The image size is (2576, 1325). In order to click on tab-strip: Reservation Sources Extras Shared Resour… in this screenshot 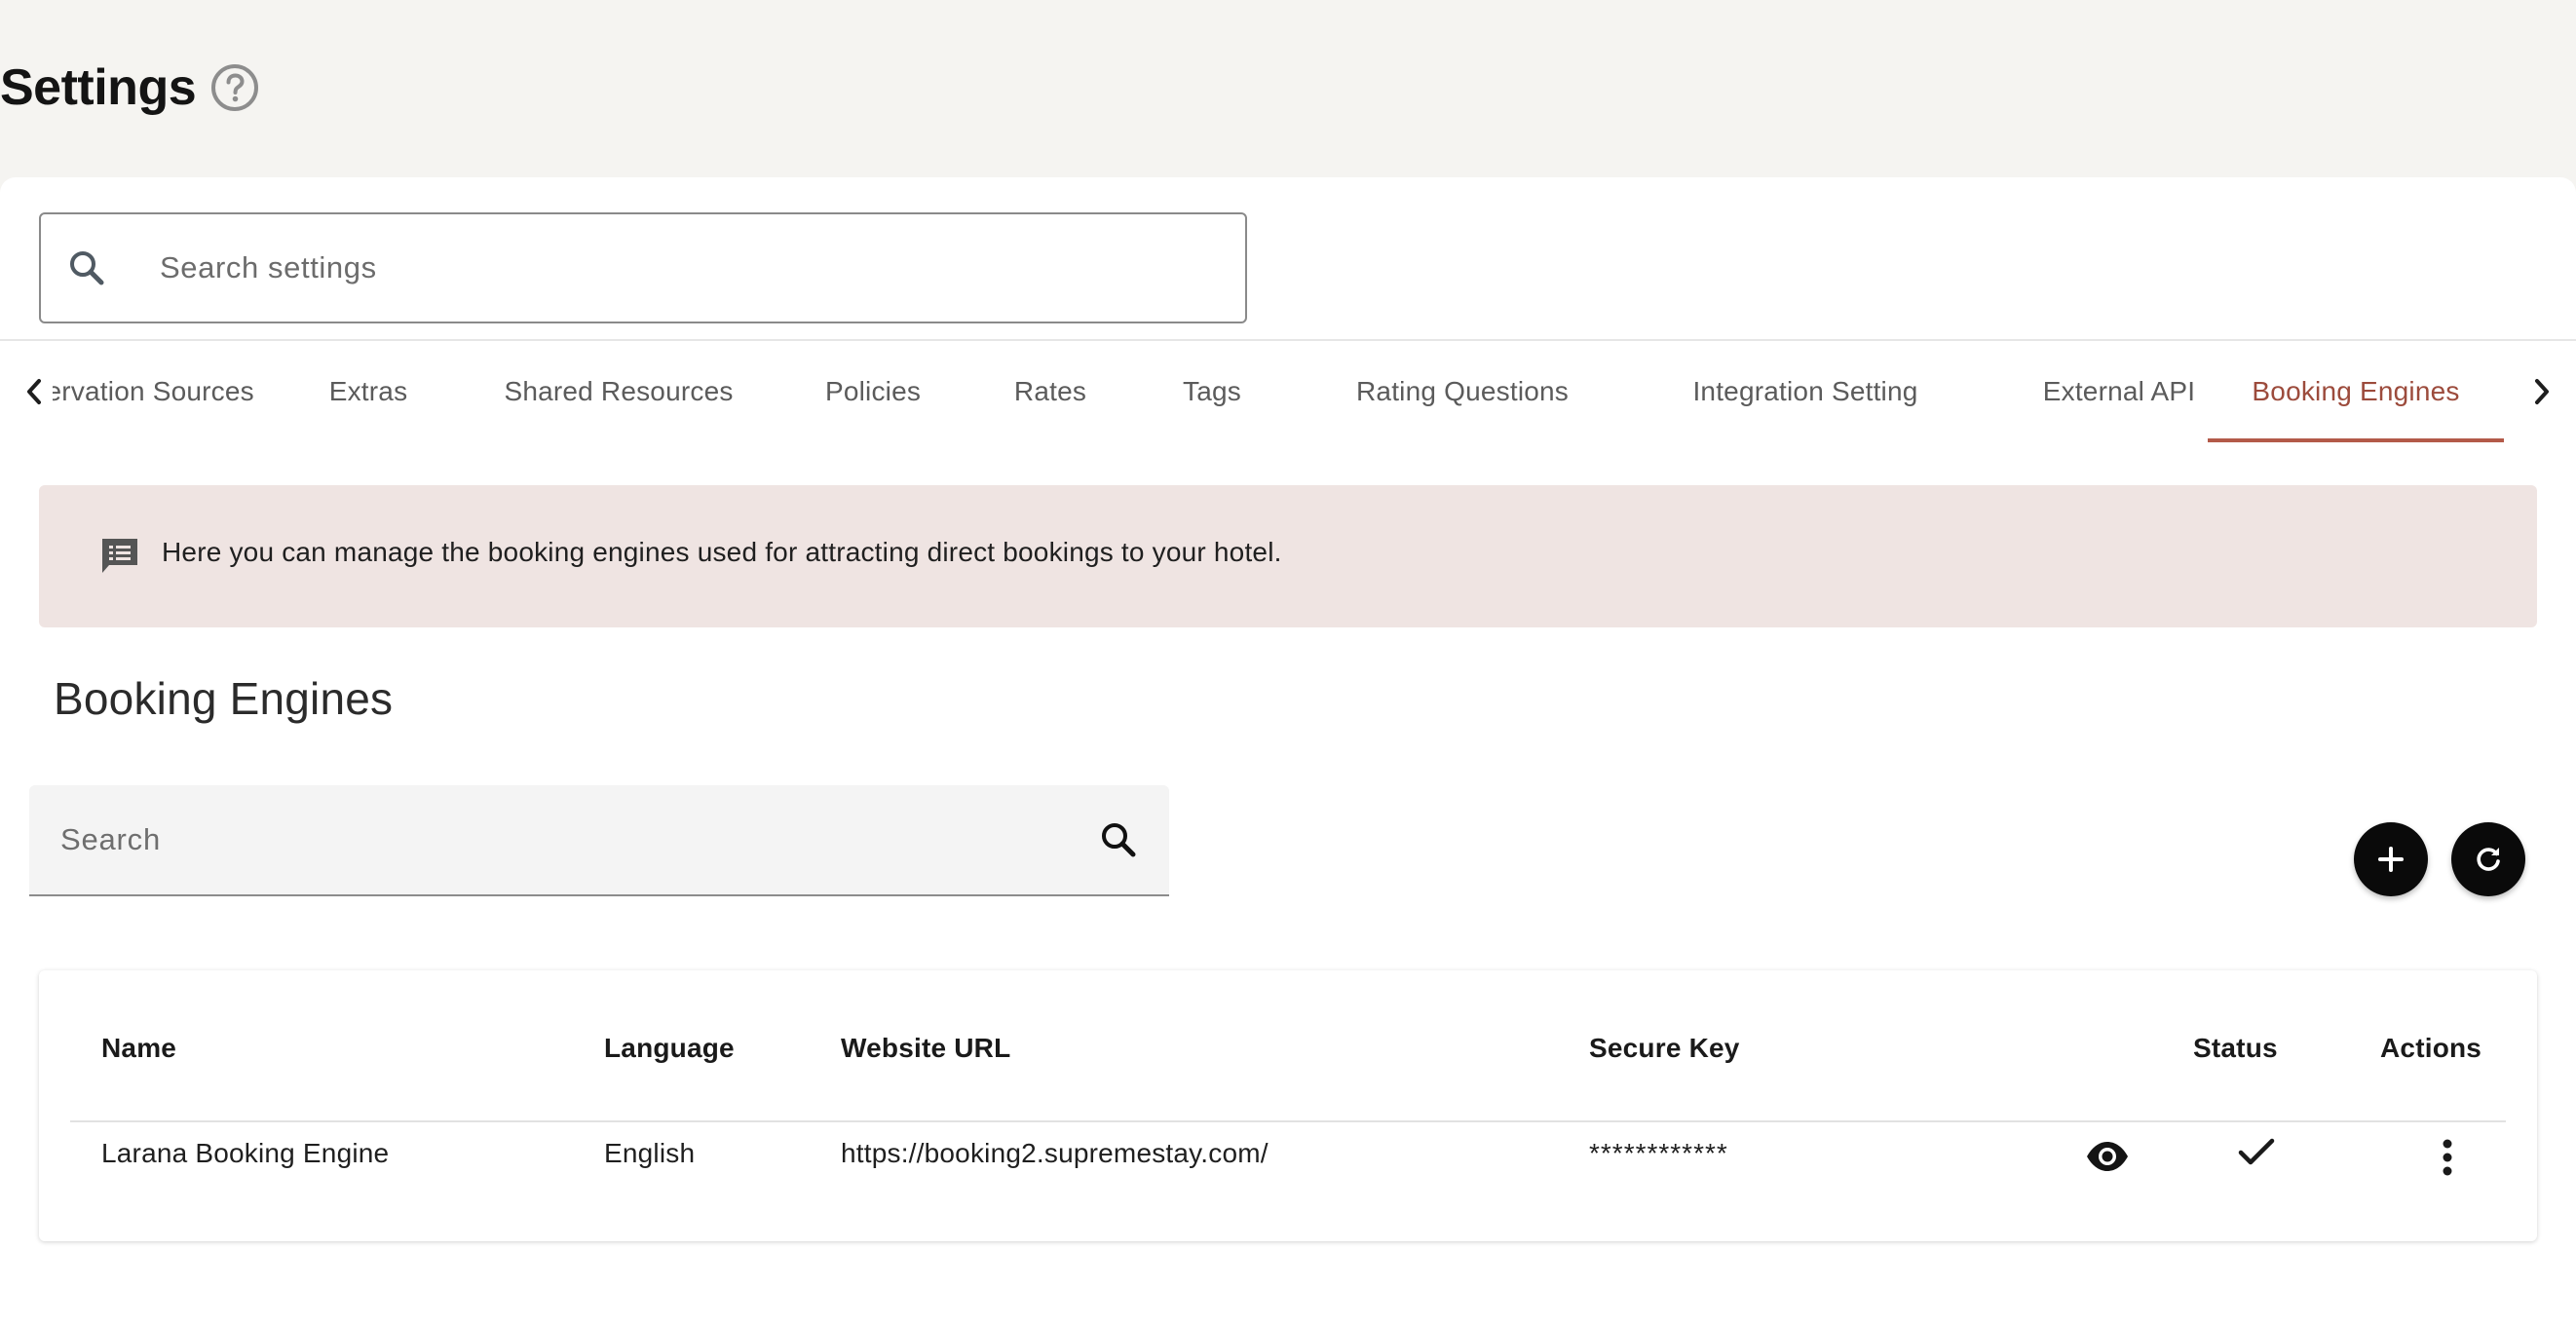, I will do `click(1280, 391)`.